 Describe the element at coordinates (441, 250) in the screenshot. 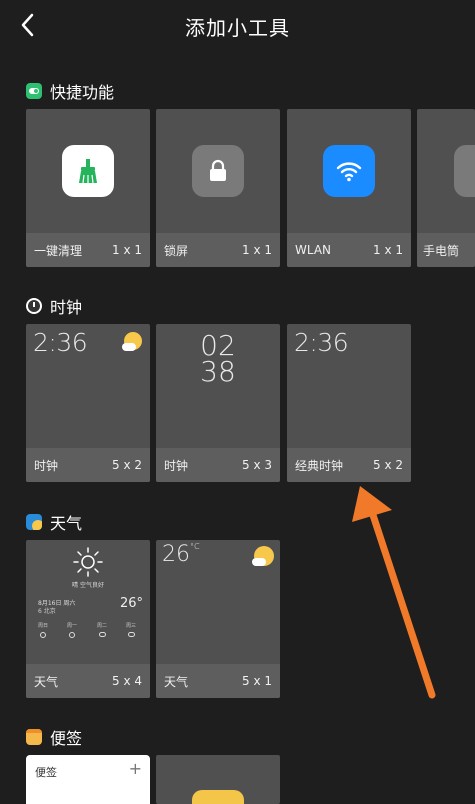

I see `widget-label: 手电筒` at that location.